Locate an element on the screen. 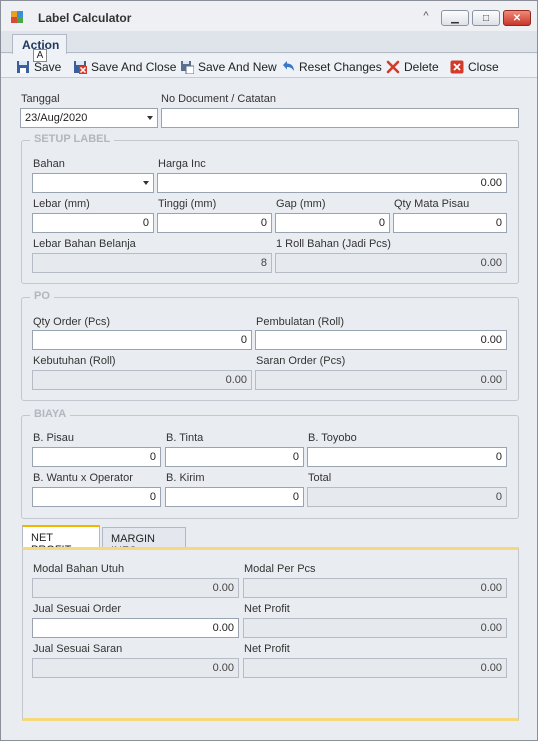 The width and height of the screenshot is (538, 741). close-window-button: ✕ is located at coordinates (517, 18).